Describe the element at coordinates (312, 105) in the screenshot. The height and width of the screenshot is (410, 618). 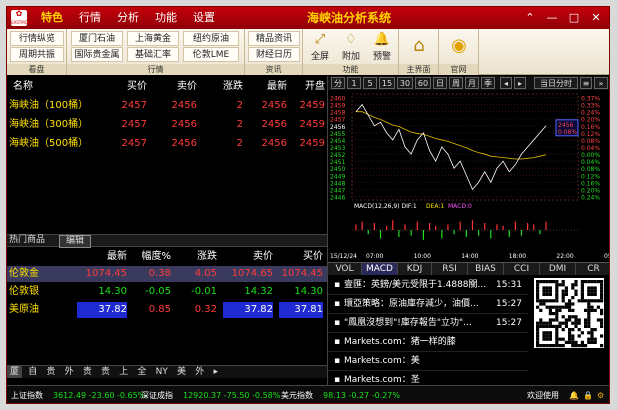
I see `quote-open: 2459` at that location.